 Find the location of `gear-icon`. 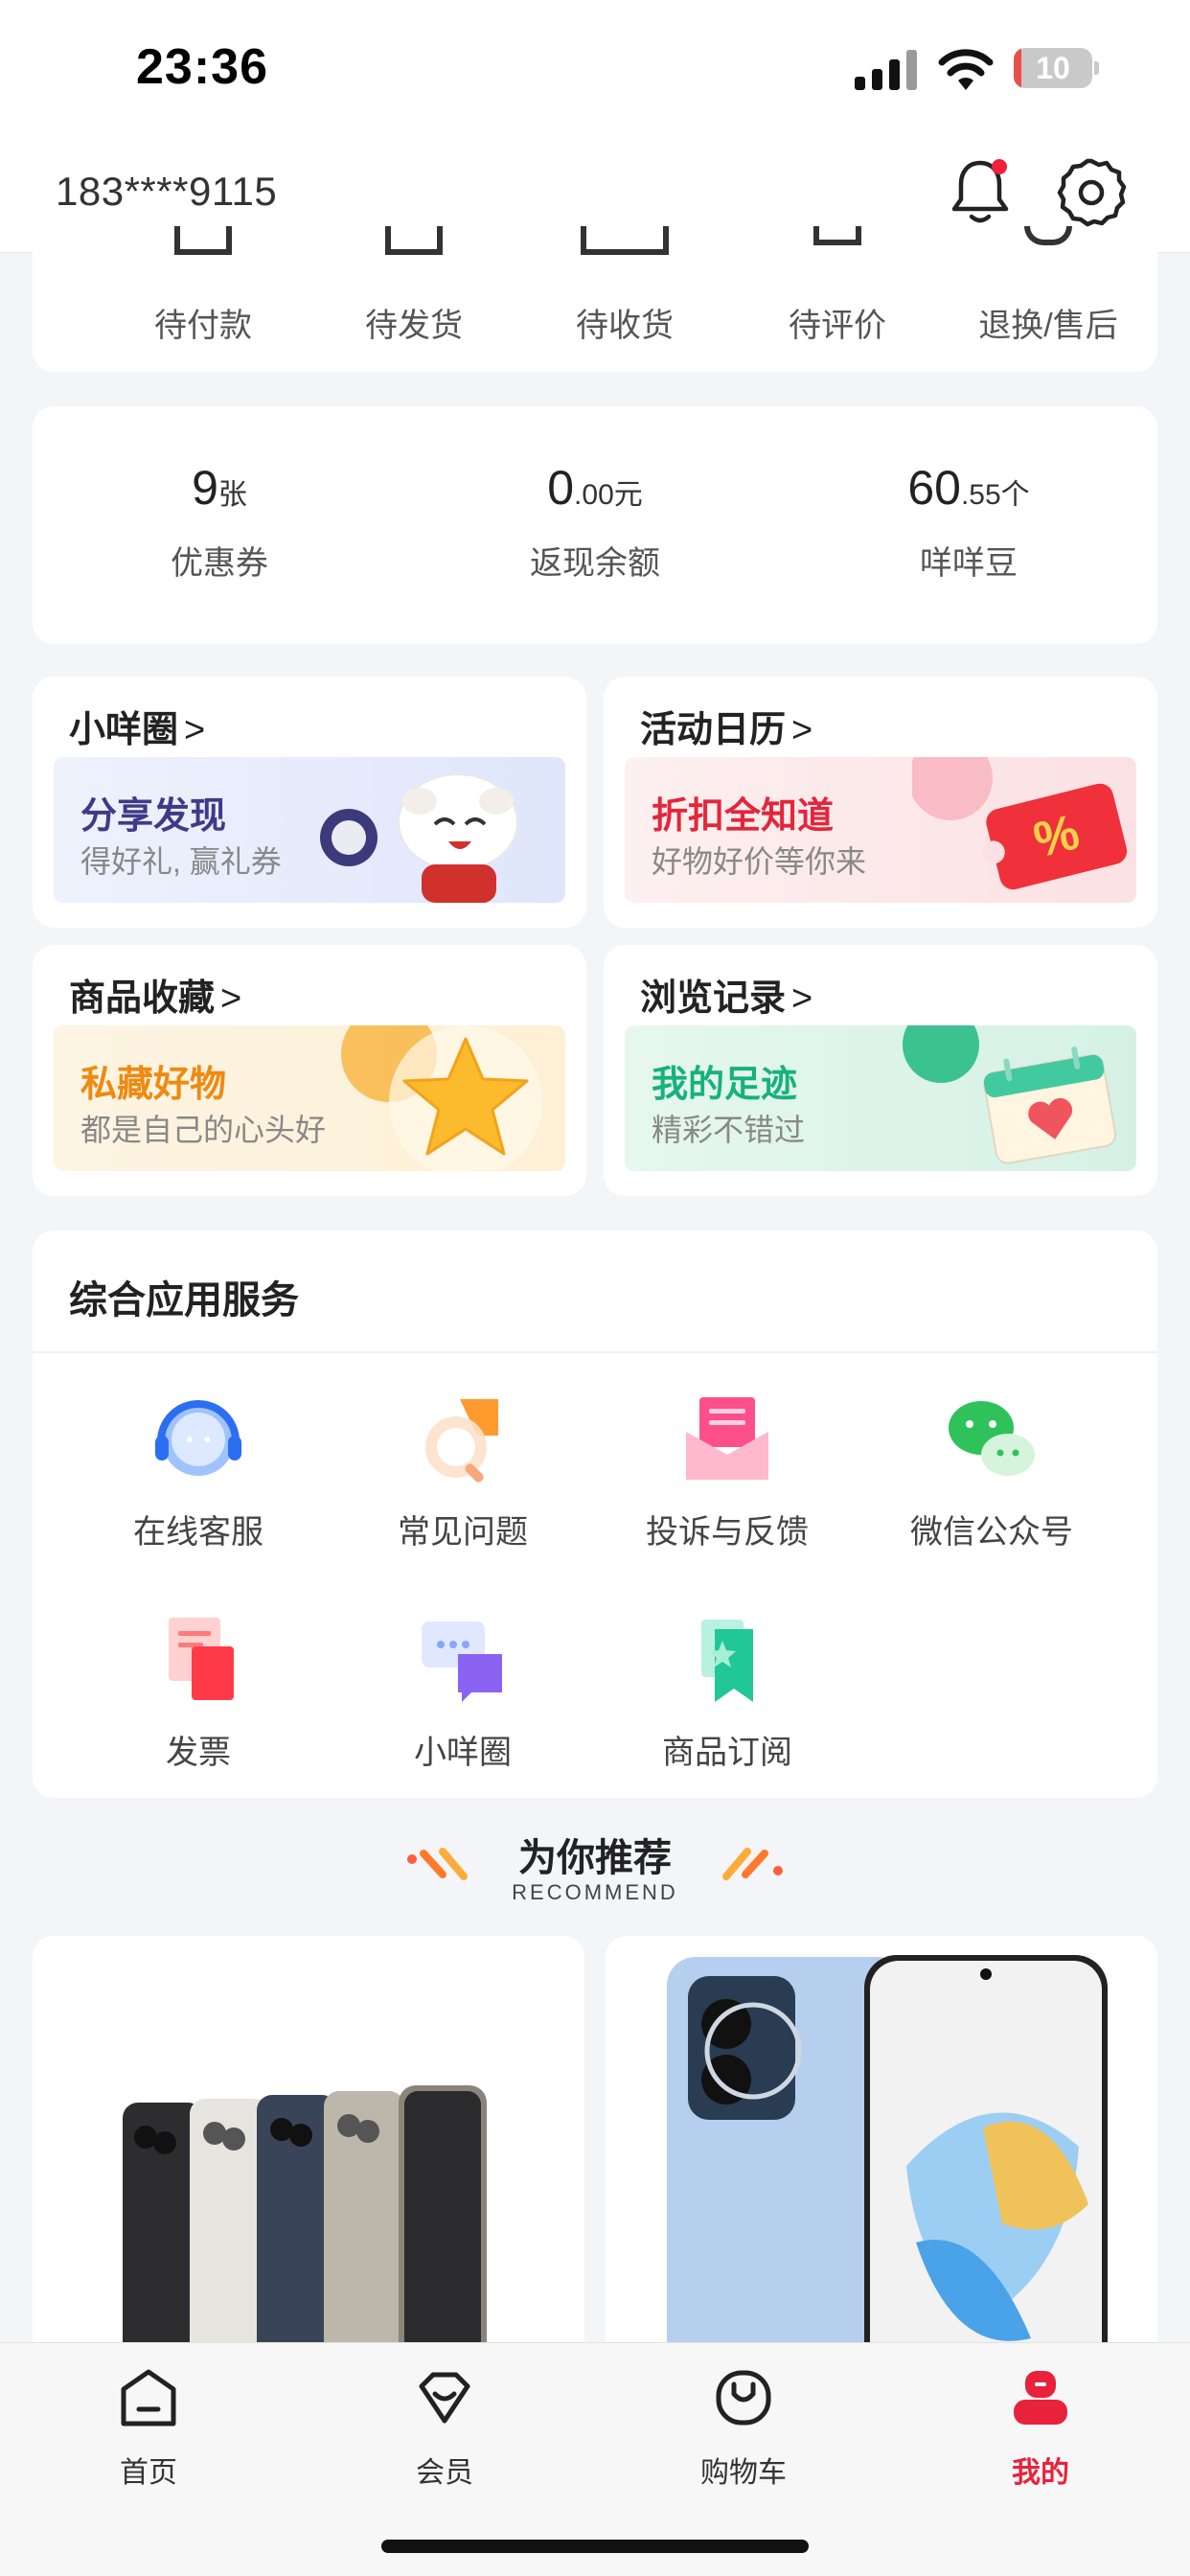

gear-icon is located at coordinates (1092, 193).